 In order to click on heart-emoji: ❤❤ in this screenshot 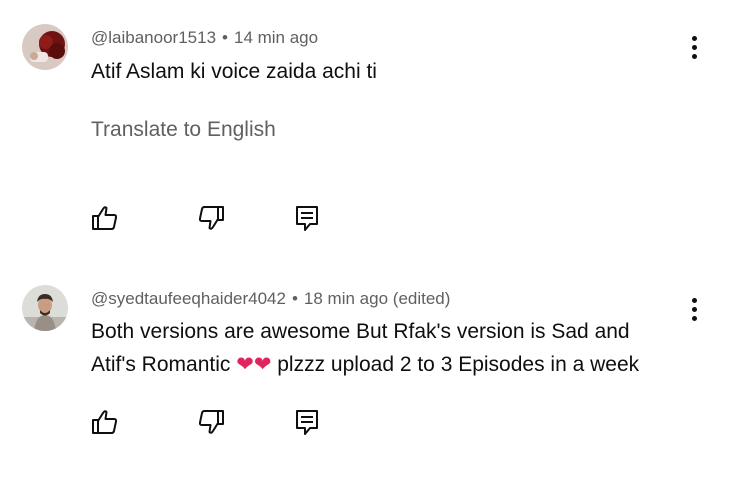, I will do `click(254, 364)`.